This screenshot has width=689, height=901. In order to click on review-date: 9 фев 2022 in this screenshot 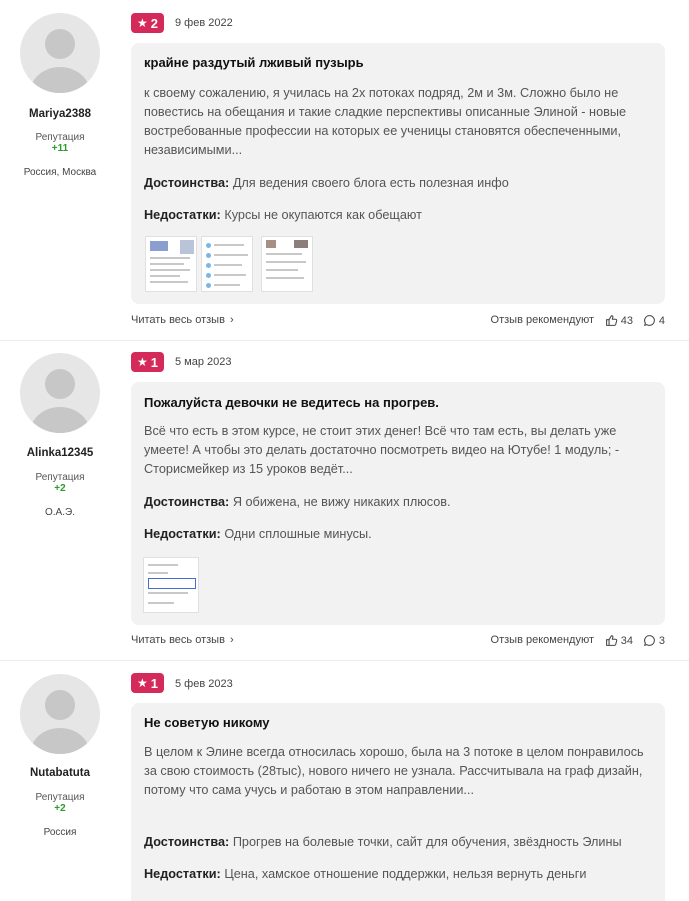, I will do `click(204, 23)`.